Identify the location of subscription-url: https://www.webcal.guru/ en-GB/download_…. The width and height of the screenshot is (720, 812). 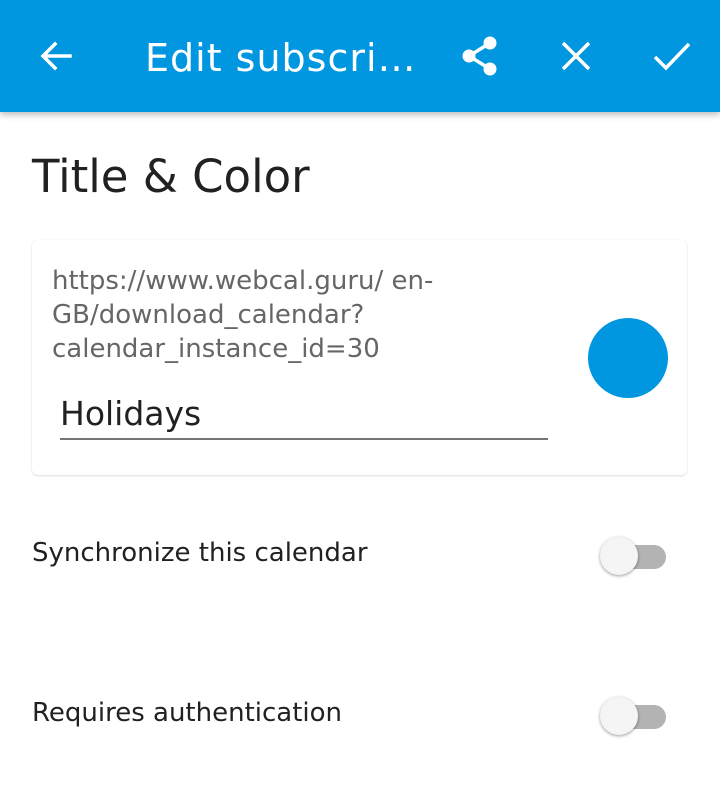
(243, 315).